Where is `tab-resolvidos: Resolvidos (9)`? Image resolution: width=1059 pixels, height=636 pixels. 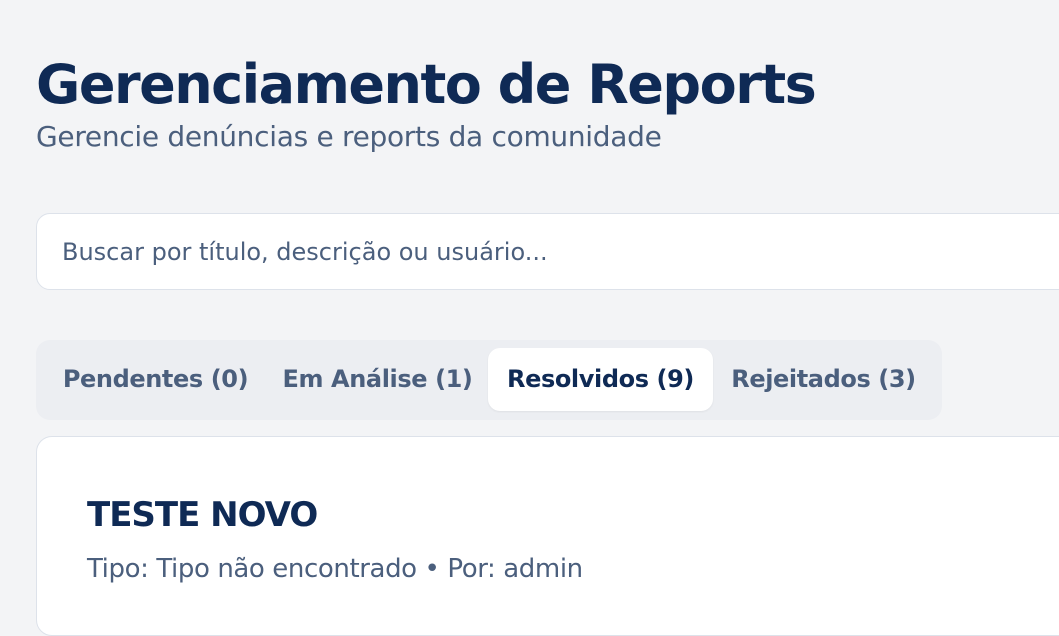
tab-resolvidos: Resolvidos (9) is located at coordinates (600, 379).